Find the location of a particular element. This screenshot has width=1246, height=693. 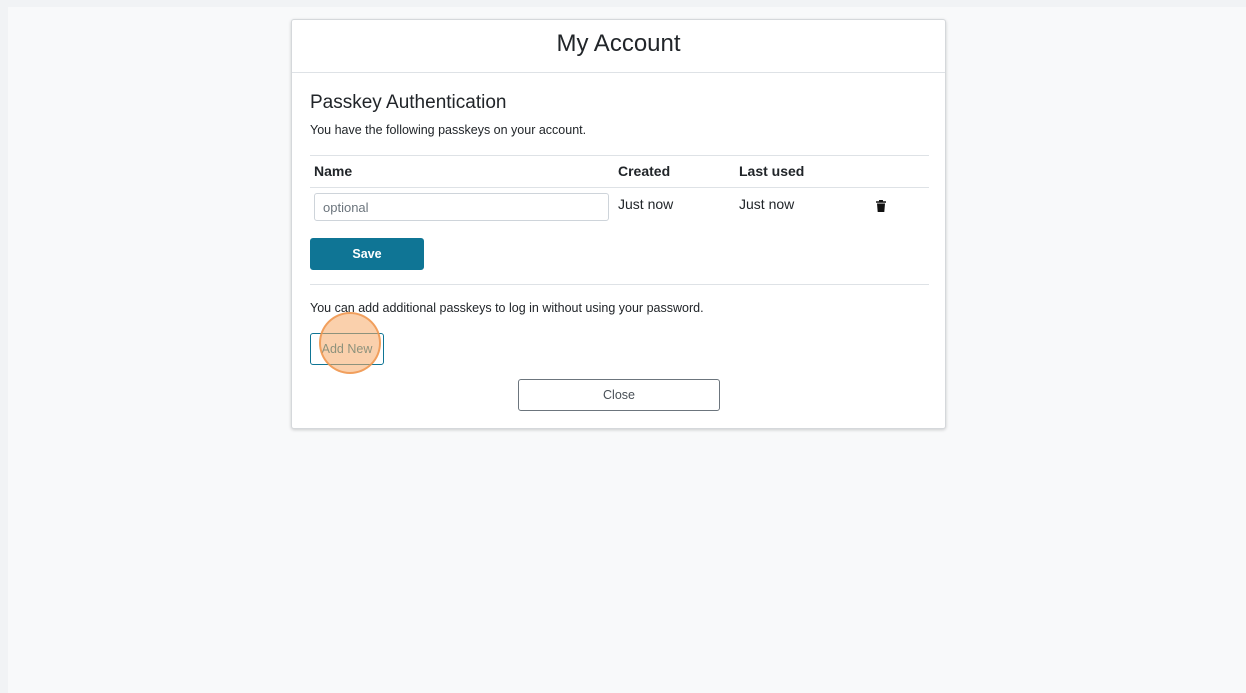

section-divider is located at coordinates (619, 284).